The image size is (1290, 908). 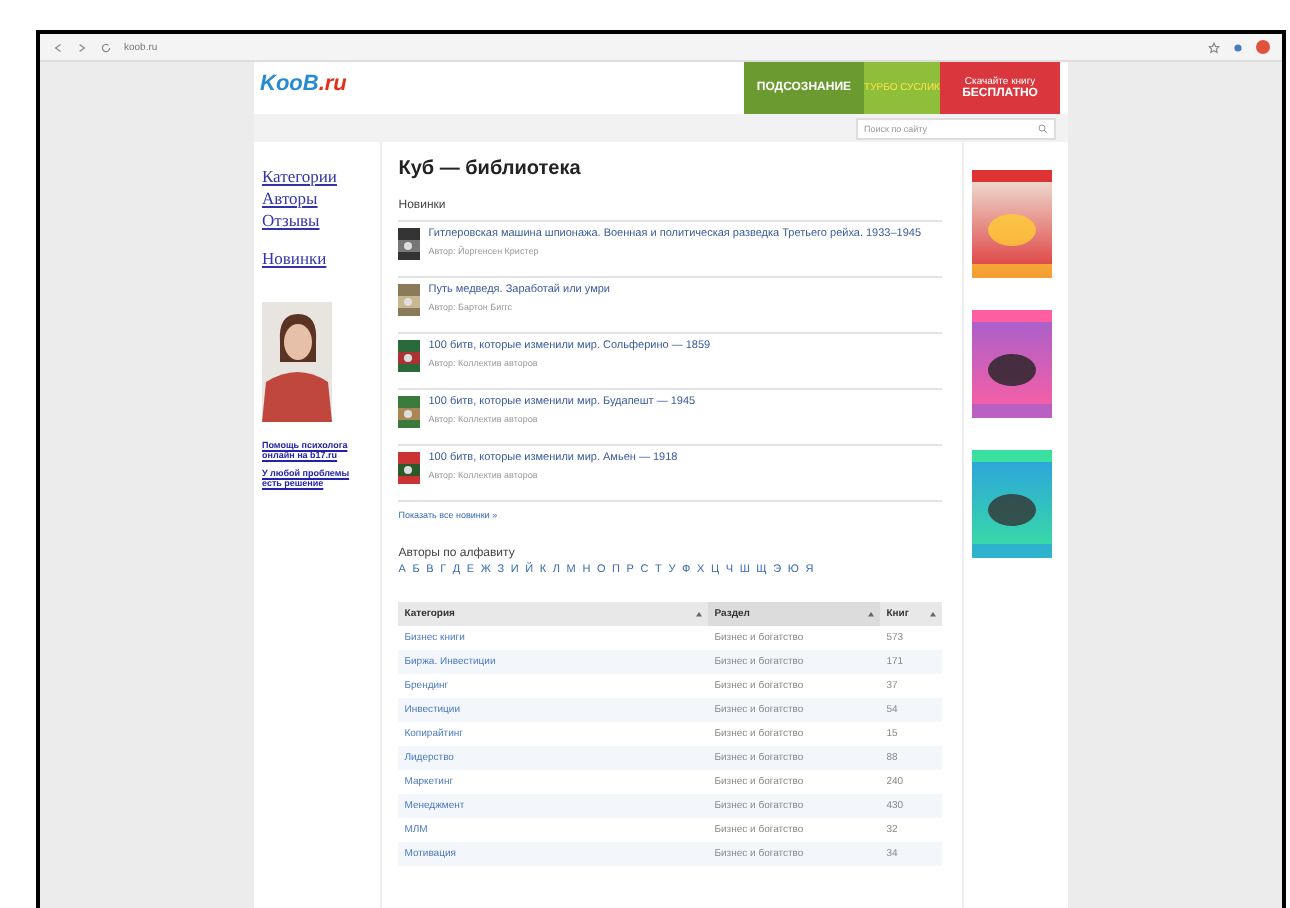 What do you see at coordinates (321, 177) in the screenshot?
I see `sidebar-link: Категории` at bounding box center [321, 177].